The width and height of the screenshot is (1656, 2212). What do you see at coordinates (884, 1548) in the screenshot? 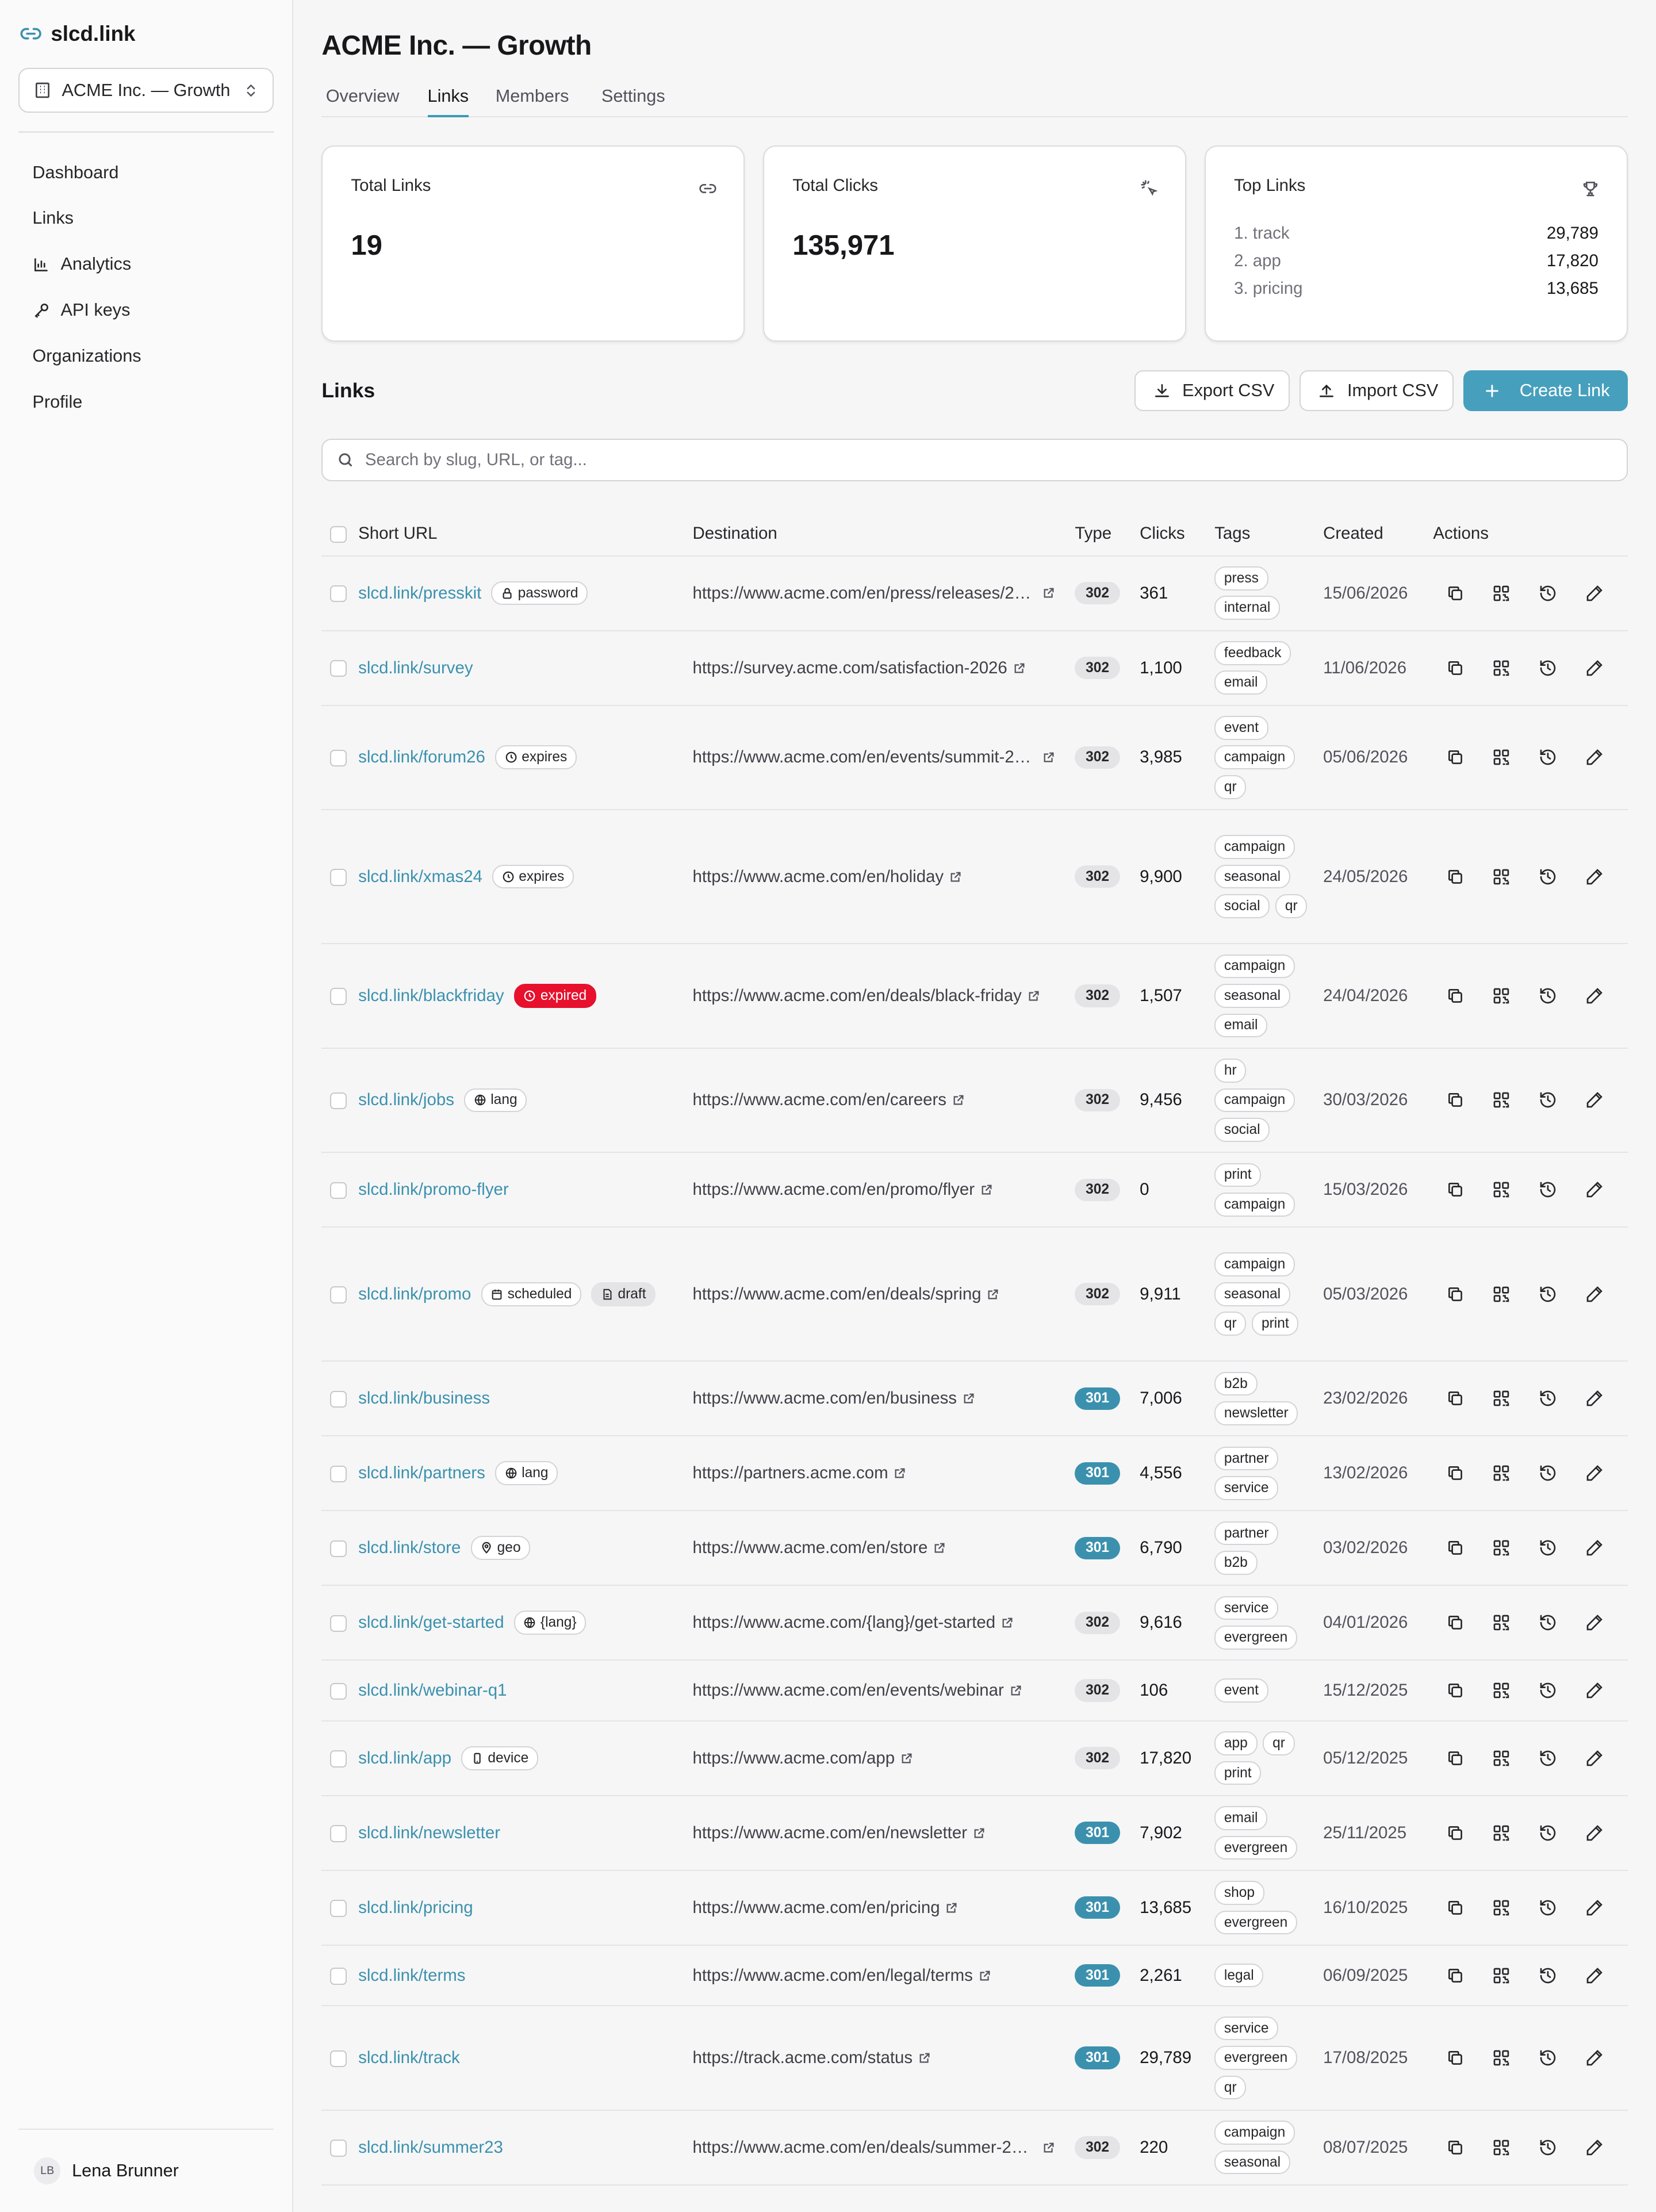
I see `destination-link: https://www.acme.com/en/store` at bounding box center [884, 1548].